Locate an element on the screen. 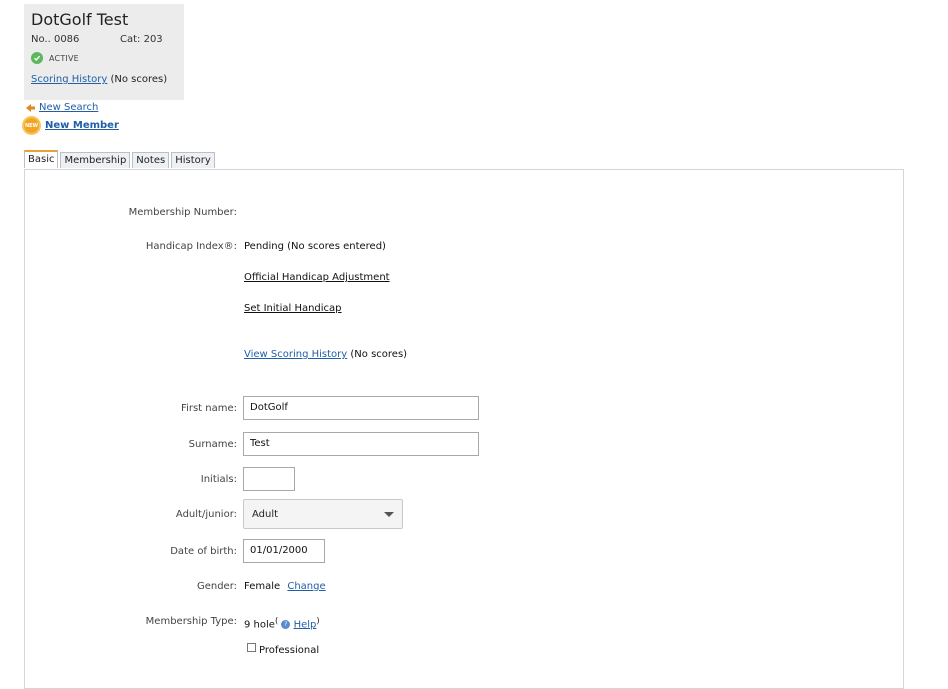 Image resolution: width=948 pixels, height=689 pixels. first-name-label: First name: is located at coordinates (209, 408).